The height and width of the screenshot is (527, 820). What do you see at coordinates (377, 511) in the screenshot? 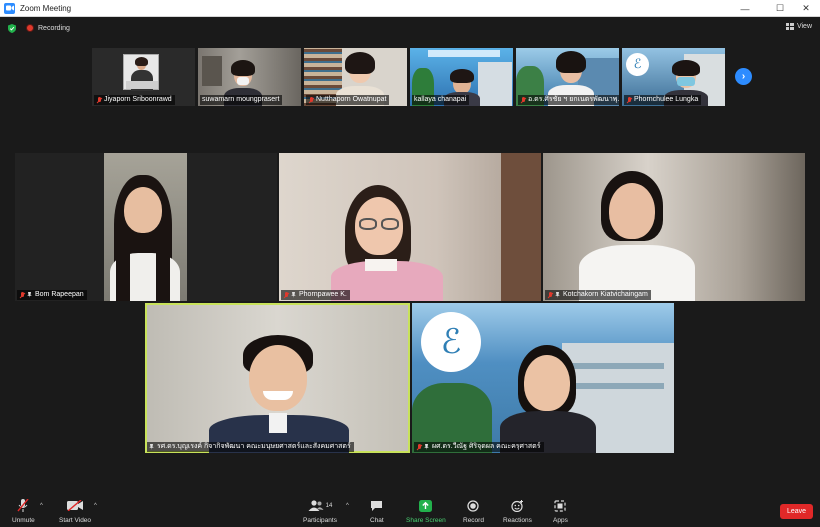
I see `chat-button: Chat` at bounding box center [377, 511].